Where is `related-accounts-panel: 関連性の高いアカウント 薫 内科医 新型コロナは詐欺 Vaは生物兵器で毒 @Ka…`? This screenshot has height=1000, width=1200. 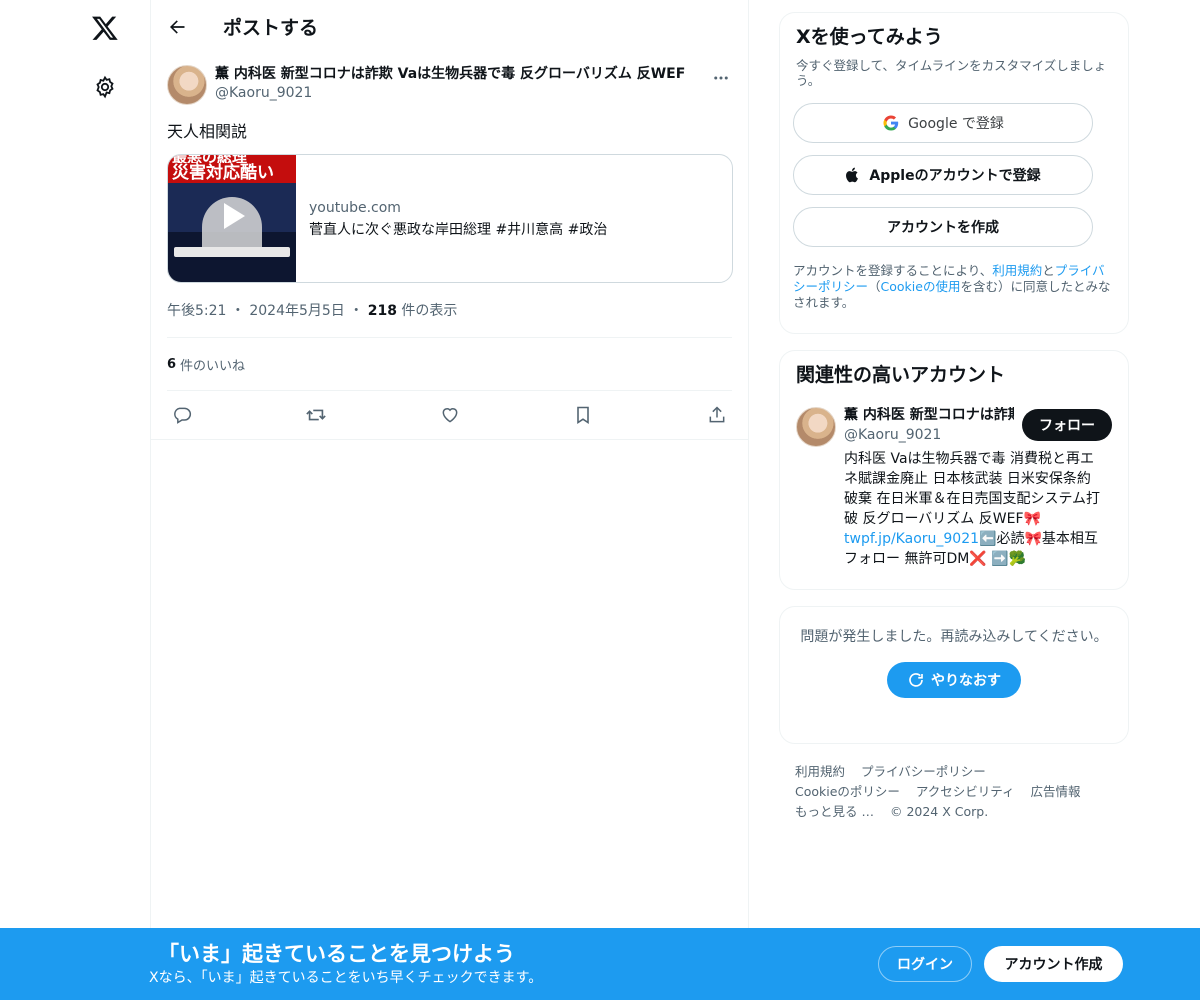
related-accounts-panel: 関連性の高いアカウント 薫 内科医 新型コロナは詐欺 Vaは生物兵器で毒 @Ka… is located at coordinates (954, 470).